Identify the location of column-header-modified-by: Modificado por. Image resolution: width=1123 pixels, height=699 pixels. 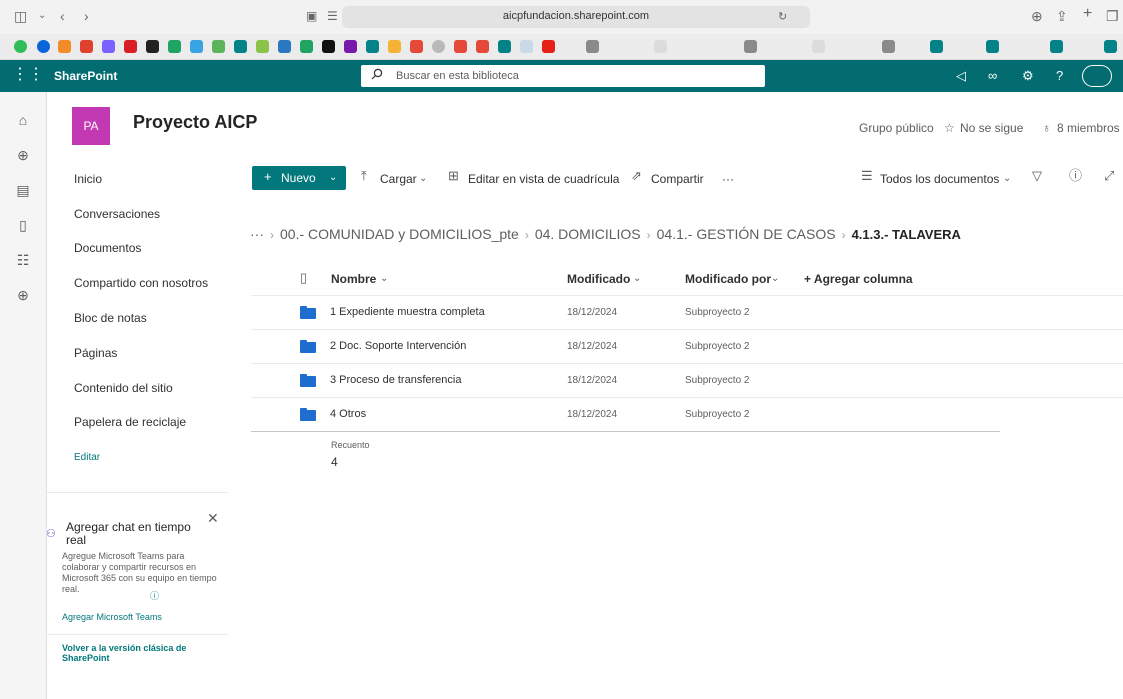
(728, 279).